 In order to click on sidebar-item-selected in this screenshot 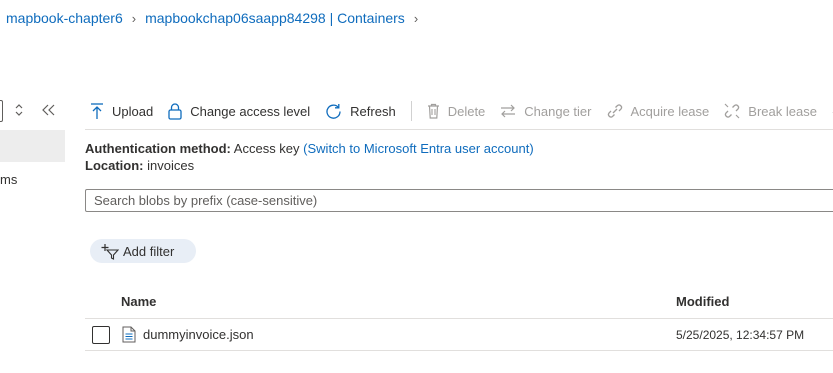, I will do `click(32, 146)`.